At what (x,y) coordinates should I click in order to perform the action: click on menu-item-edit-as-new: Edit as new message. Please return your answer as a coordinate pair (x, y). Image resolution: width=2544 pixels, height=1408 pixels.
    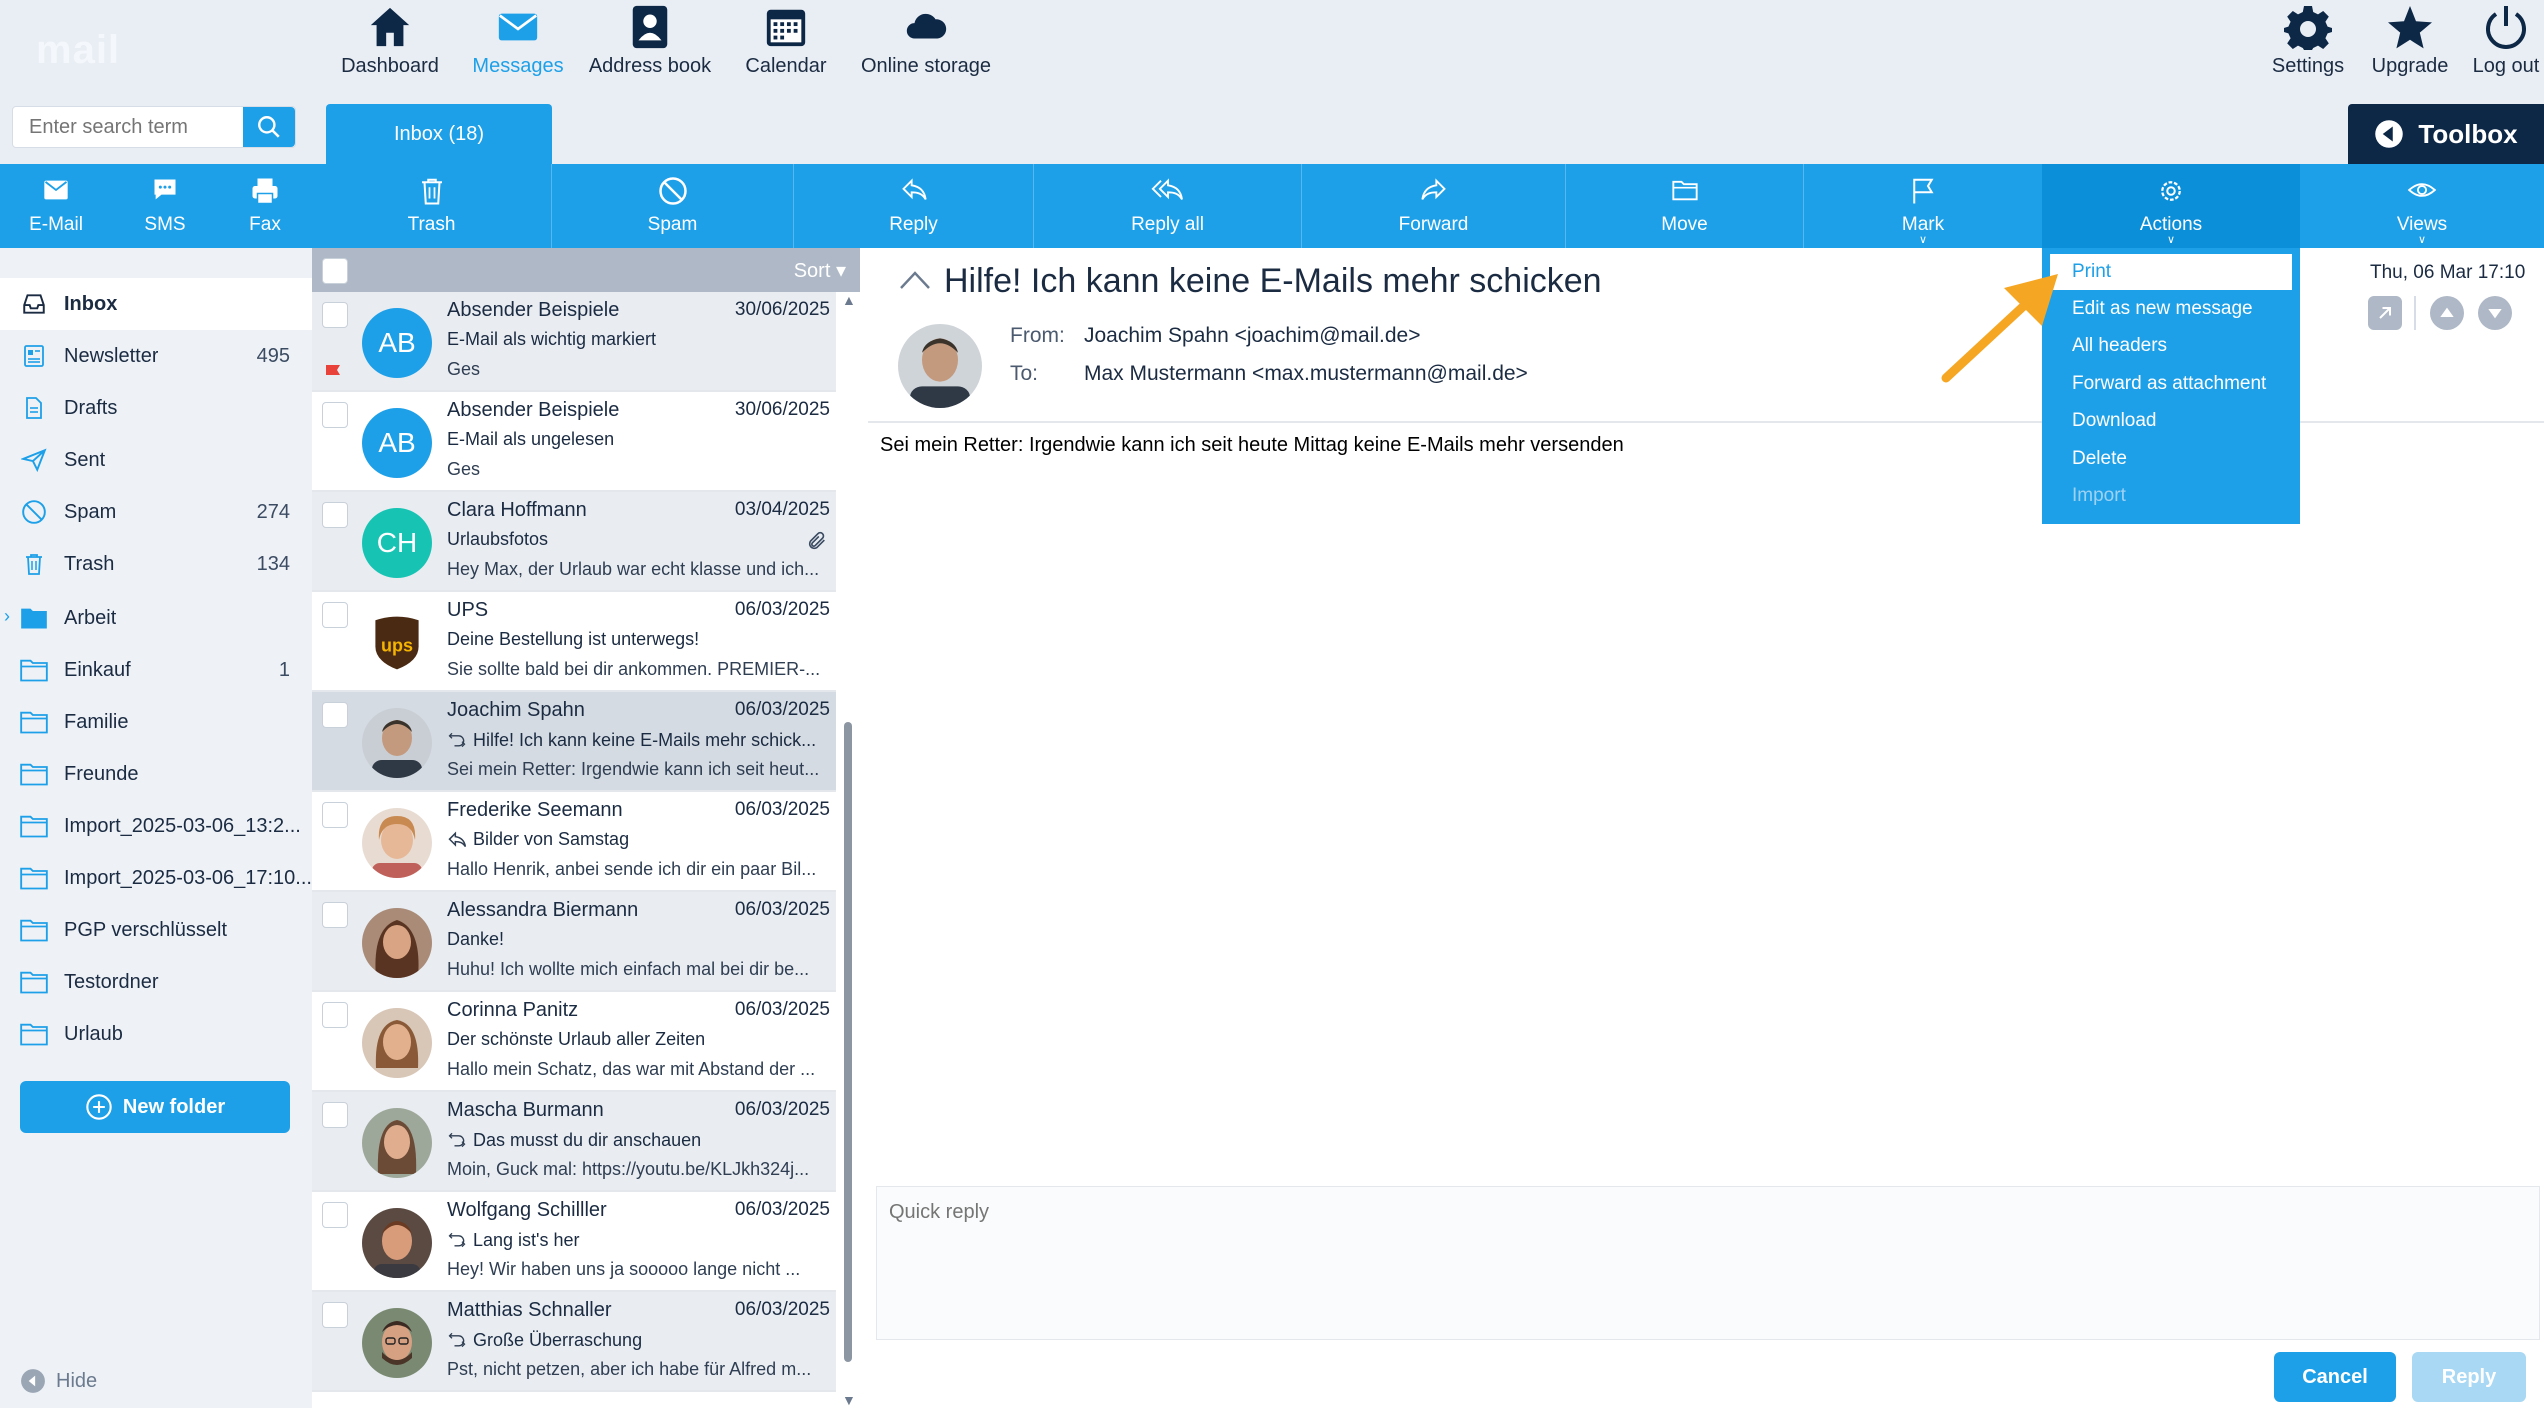
    Looking at the image, I should click on (2171, 309).